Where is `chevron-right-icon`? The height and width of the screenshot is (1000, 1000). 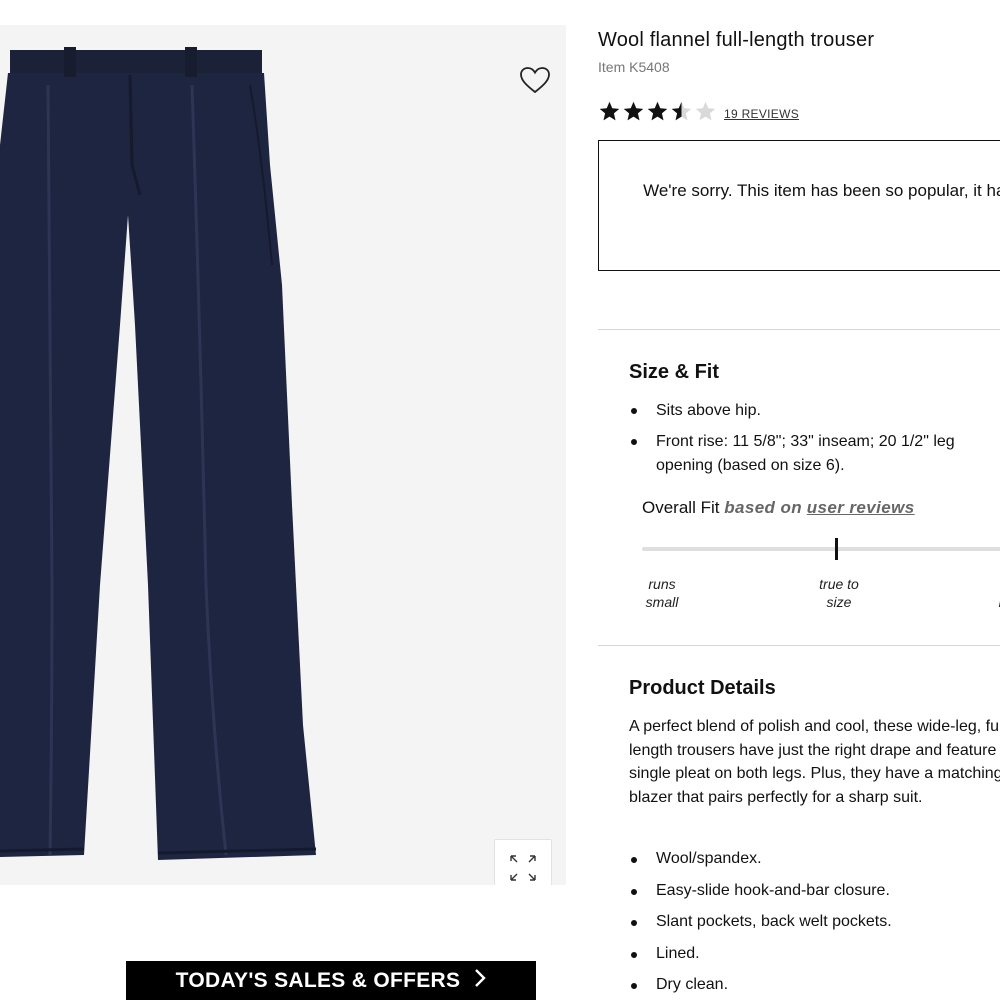
chevron-right-icon is located at coordinates (480, 981).